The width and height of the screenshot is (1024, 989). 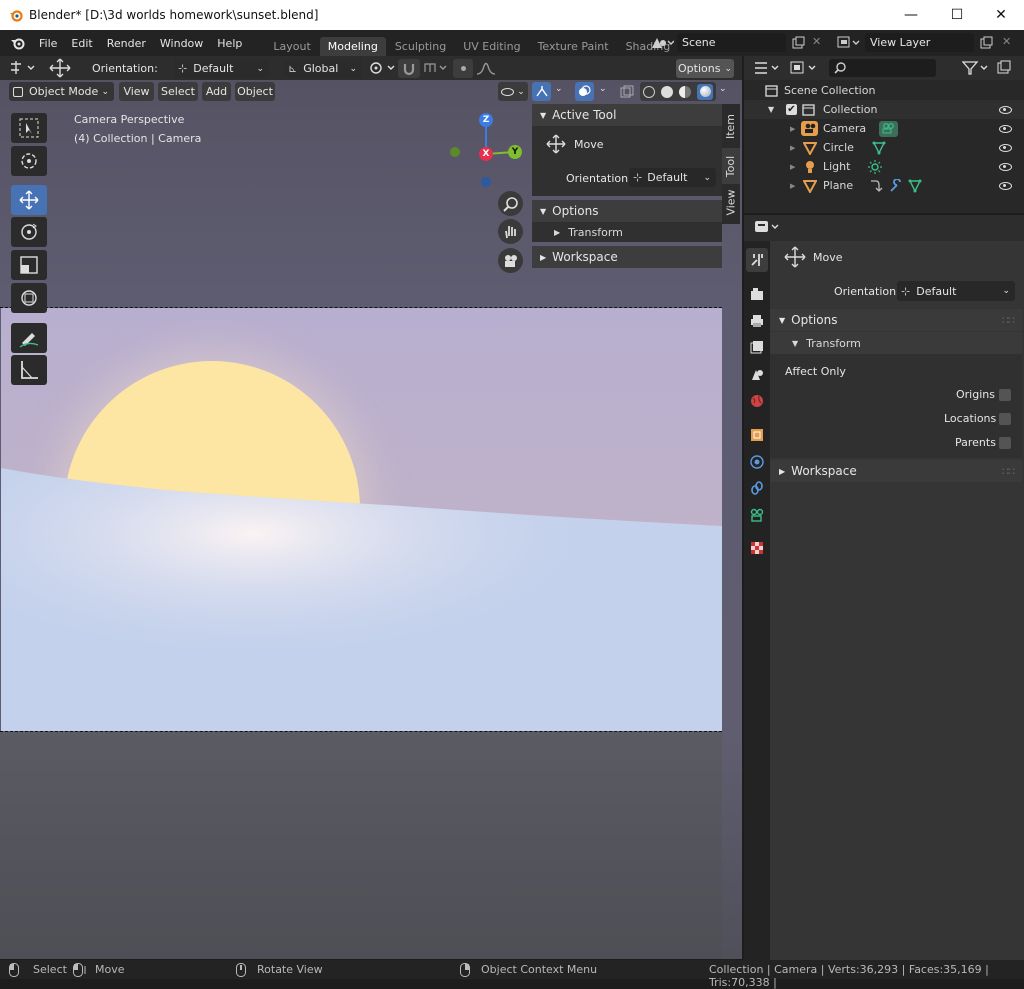 I want to click on falloff-icon, so click(x=489, y=68).